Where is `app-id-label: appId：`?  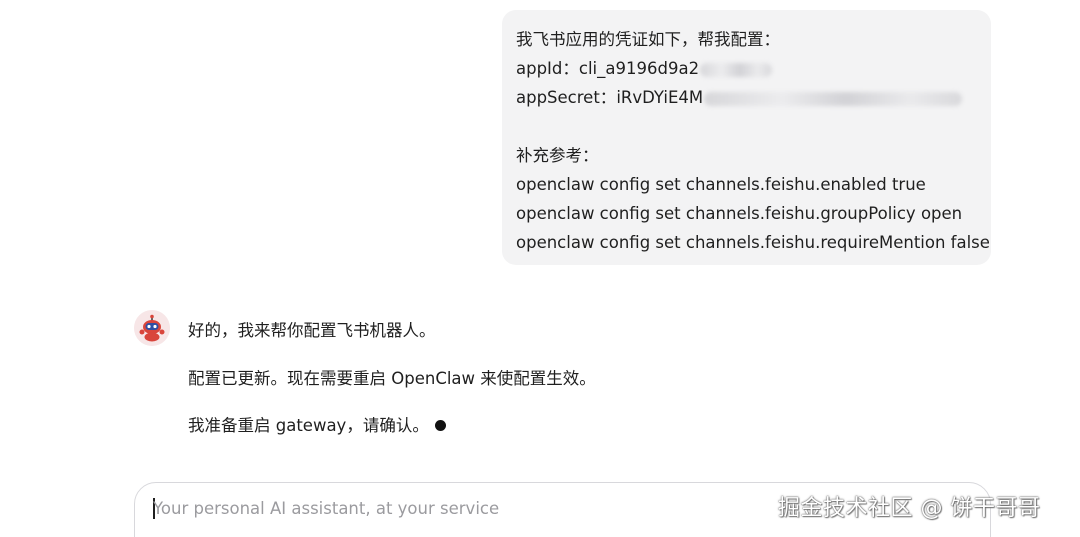
app-id-label: appId： is located at coordinates (547, 68).